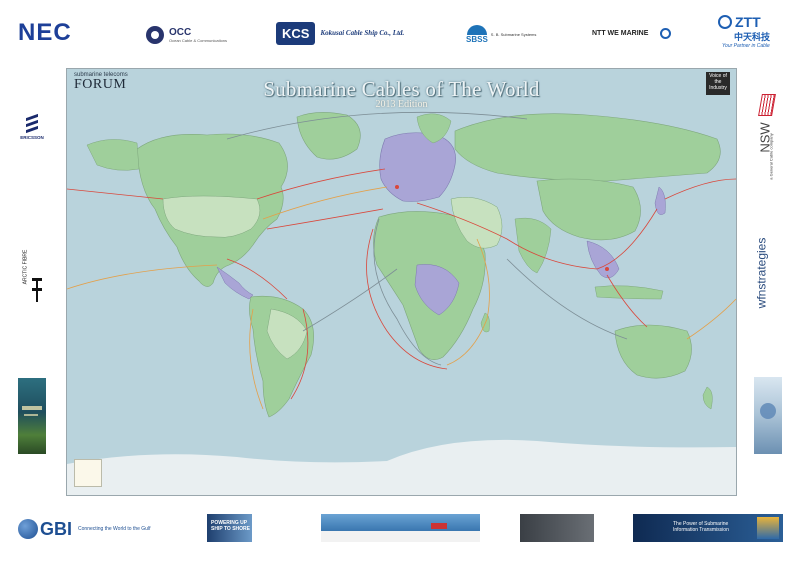  I want to click on ericsson-mark-icon, so click(32, 123).